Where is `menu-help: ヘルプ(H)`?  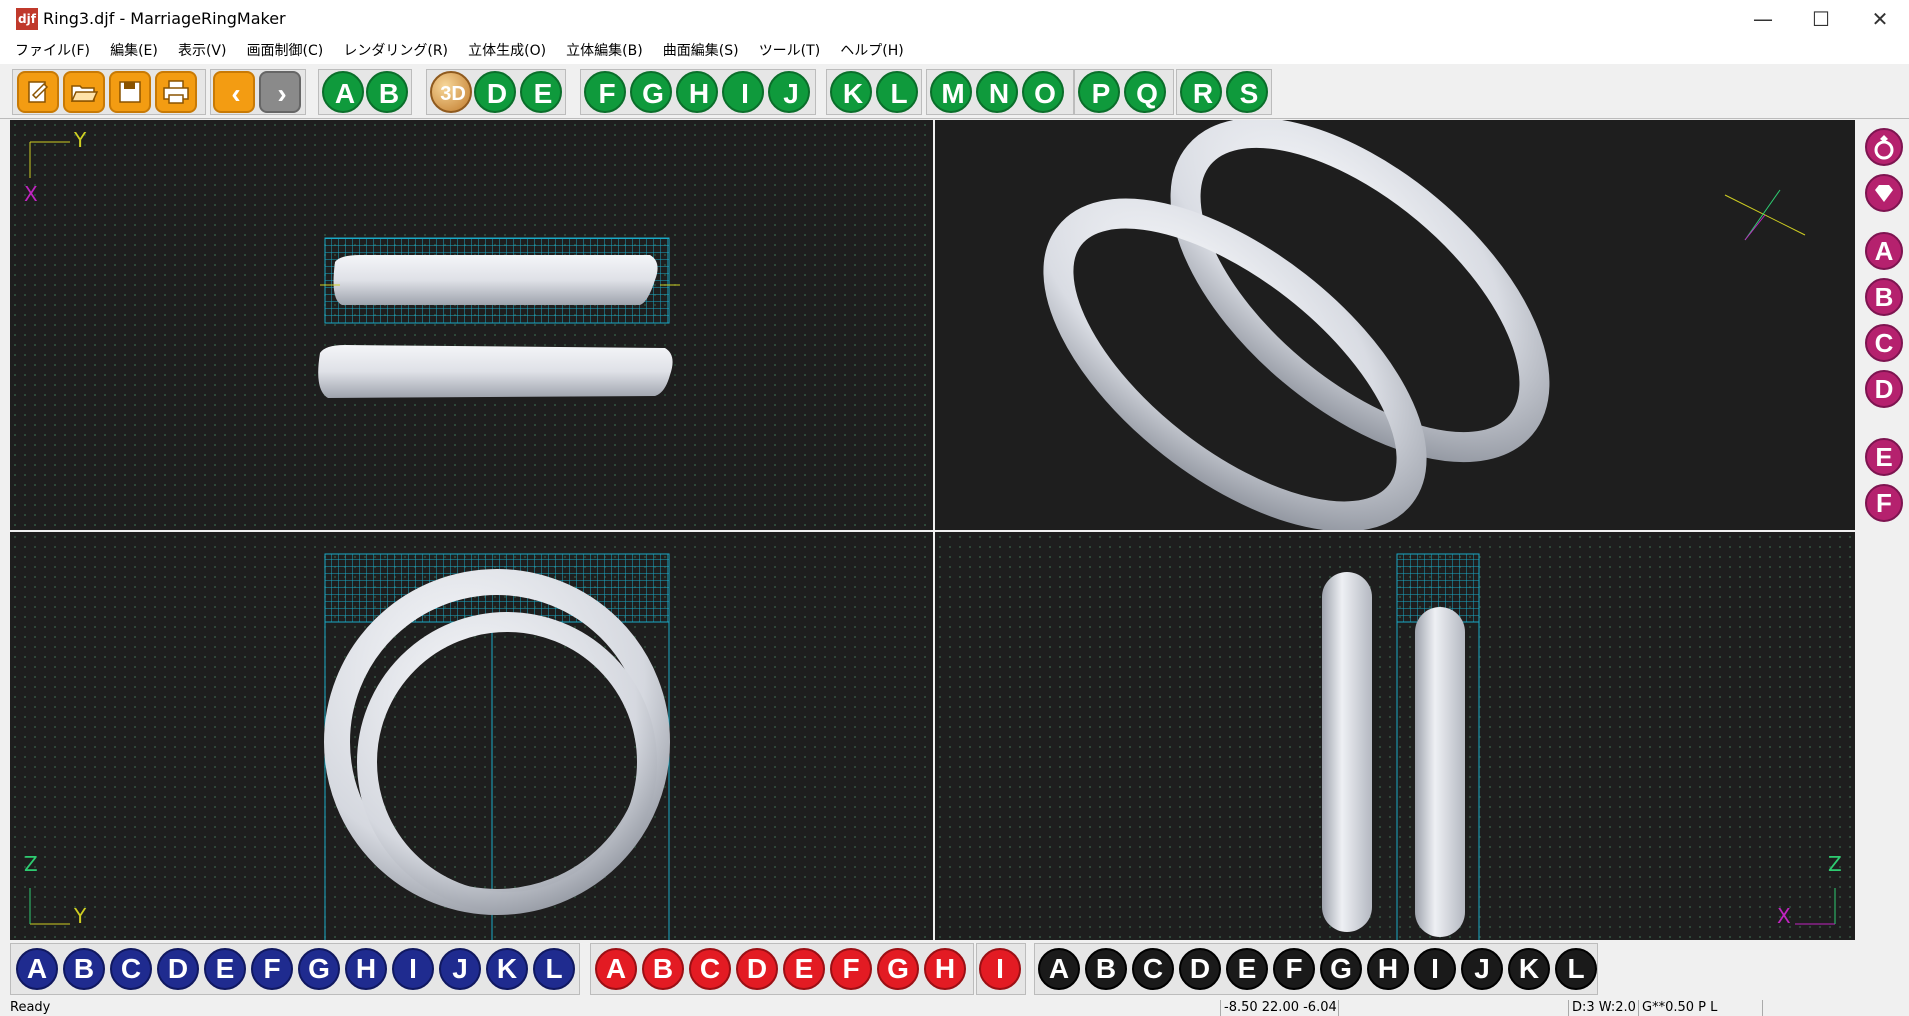 menu-help: ヘルプ(H) is located at coordinates (871, 51).